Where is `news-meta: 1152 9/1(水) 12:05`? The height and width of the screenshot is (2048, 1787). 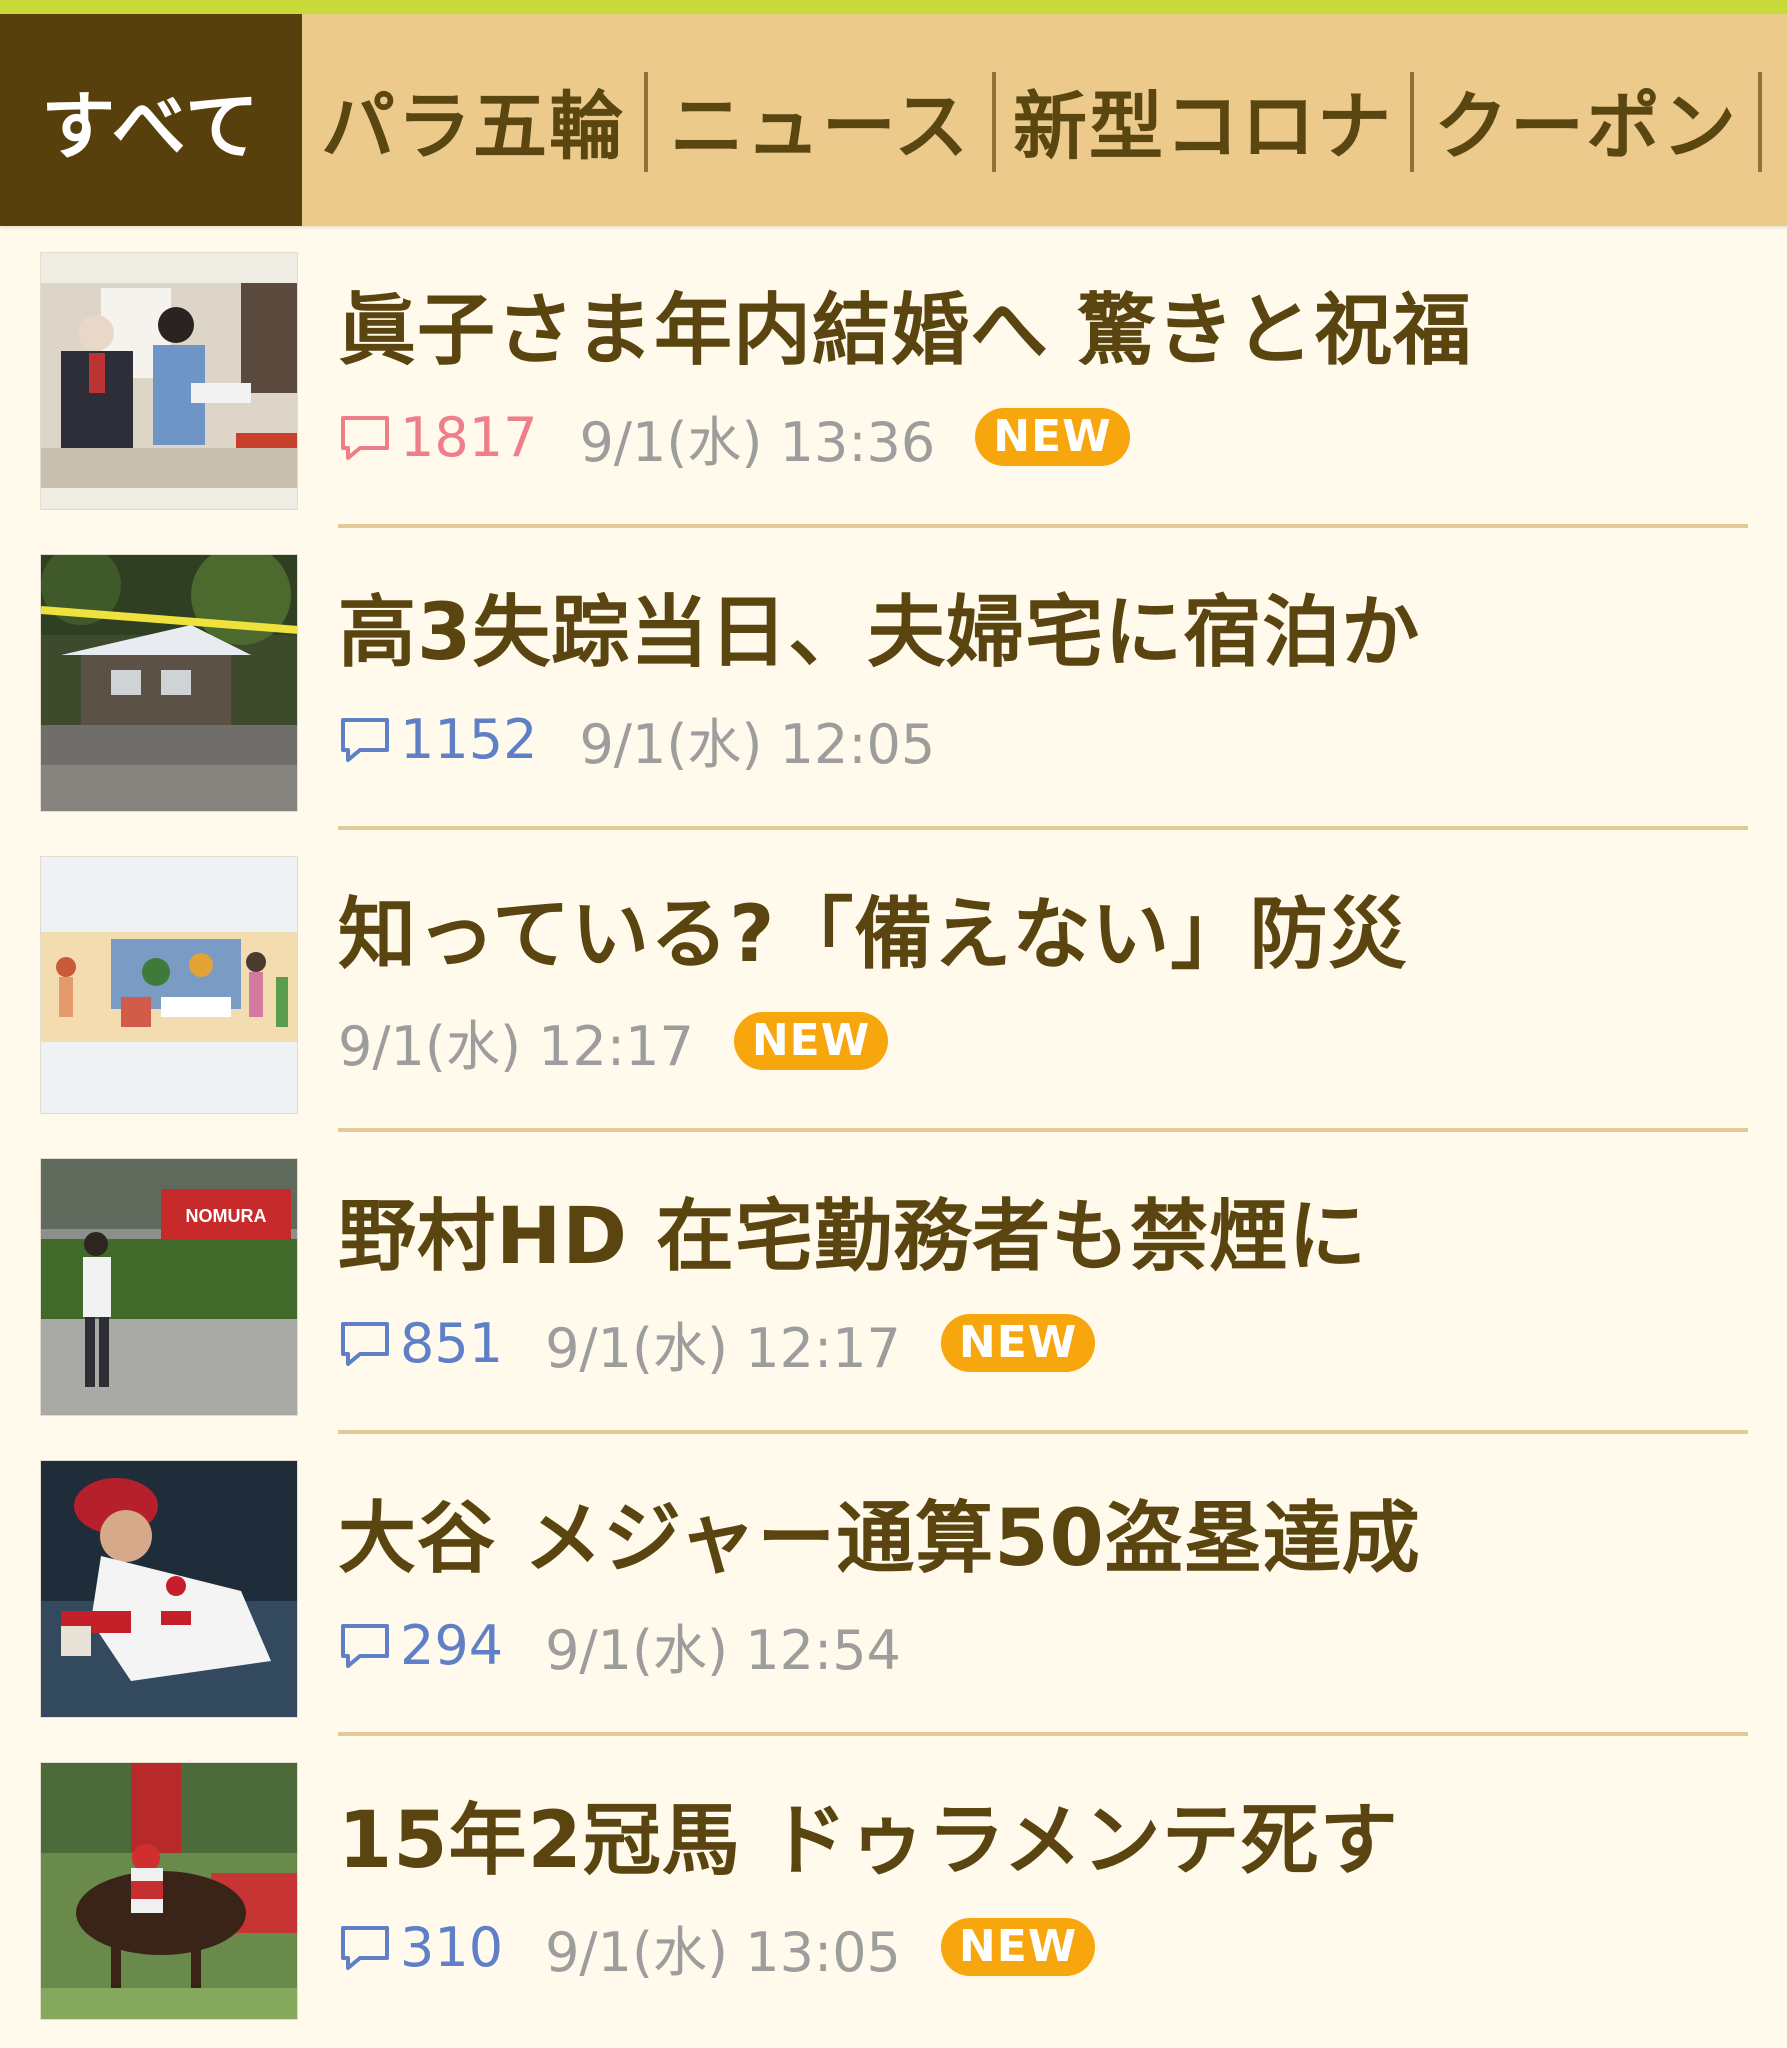 news-meta: 1152 9/1(水) 12:05 is located at coordinates (636, 740).